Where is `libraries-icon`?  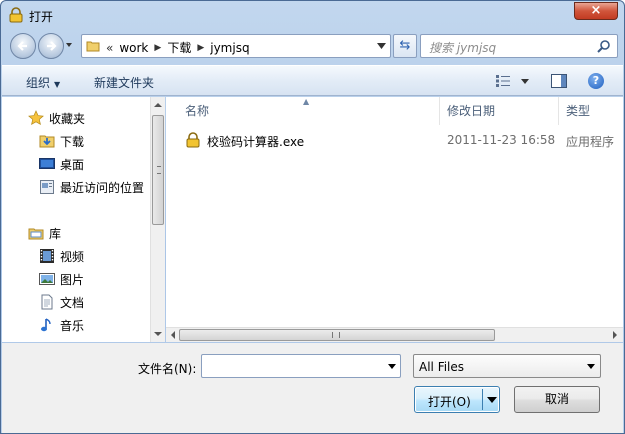
libraries-icon is located at coordinates (36, 234).